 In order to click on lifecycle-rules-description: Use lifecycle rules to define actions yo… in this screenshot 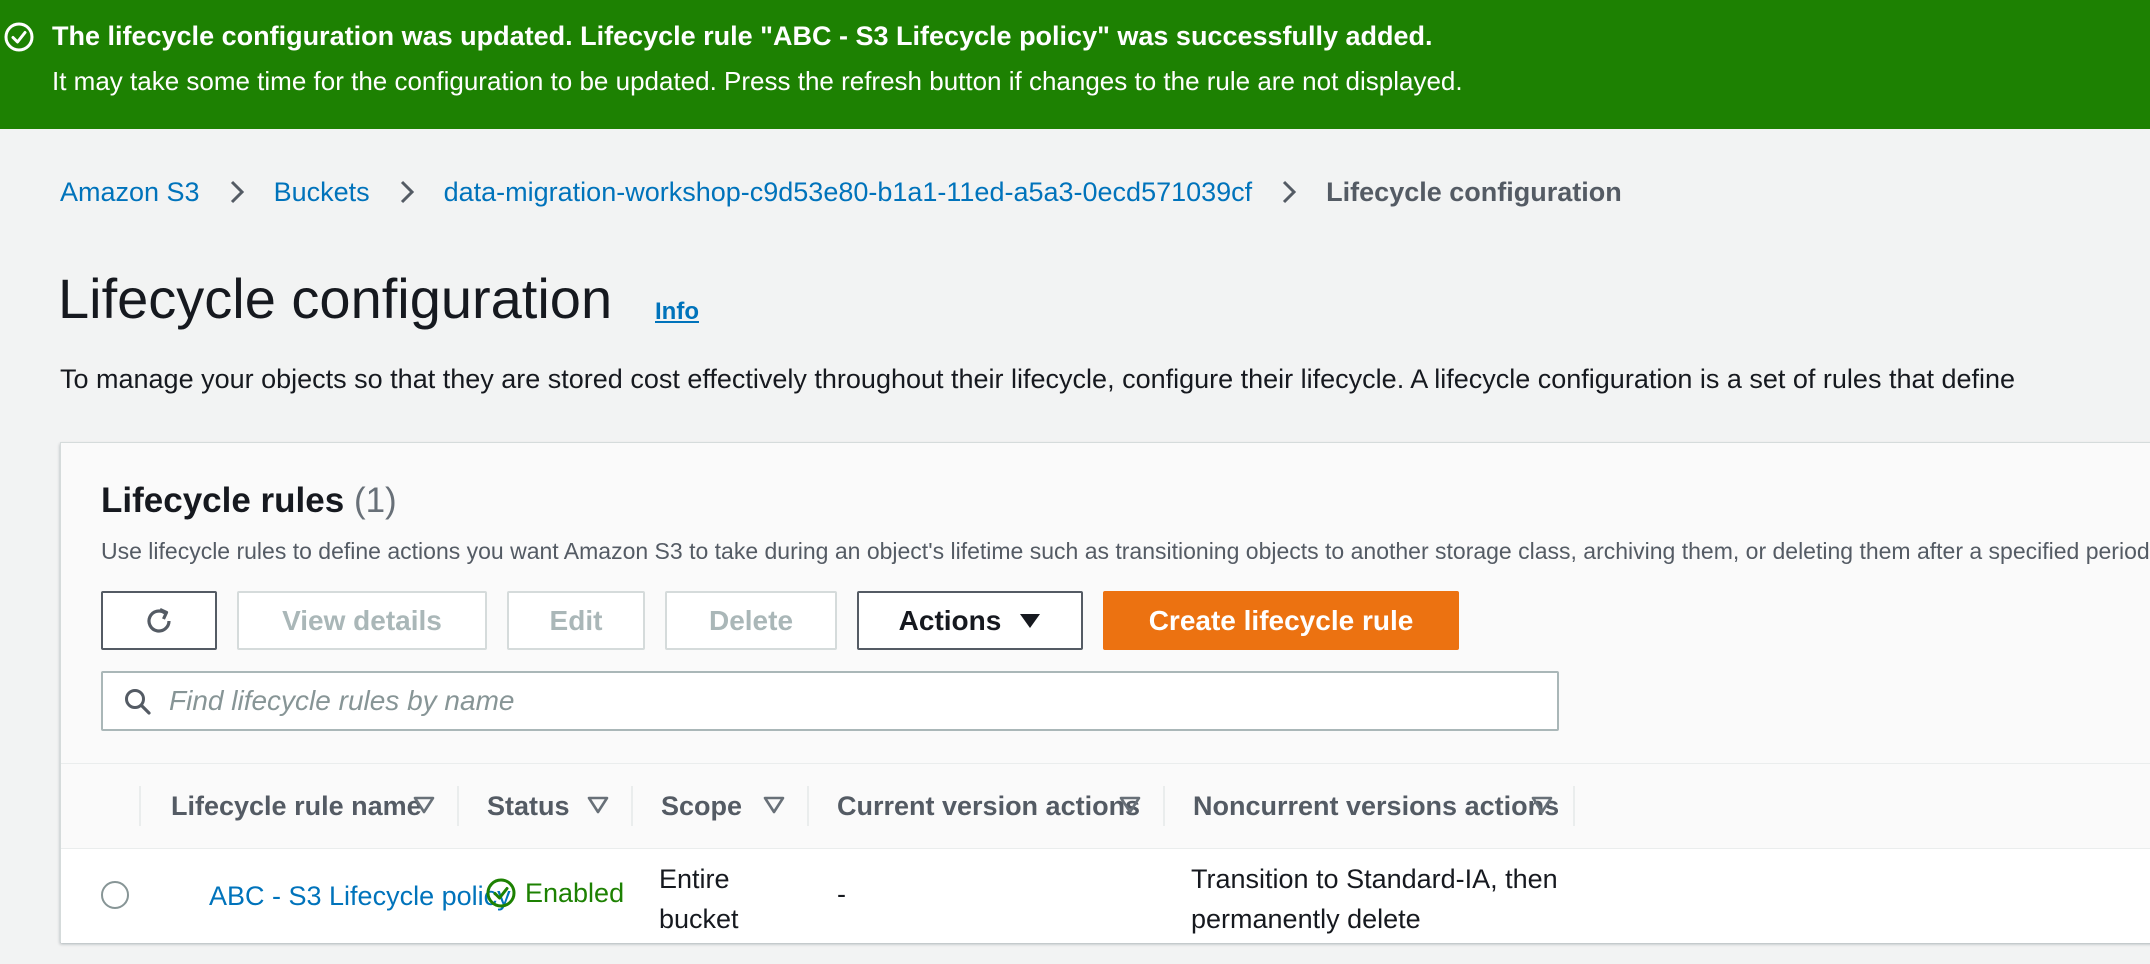, I will do `click(1125, 551)`.